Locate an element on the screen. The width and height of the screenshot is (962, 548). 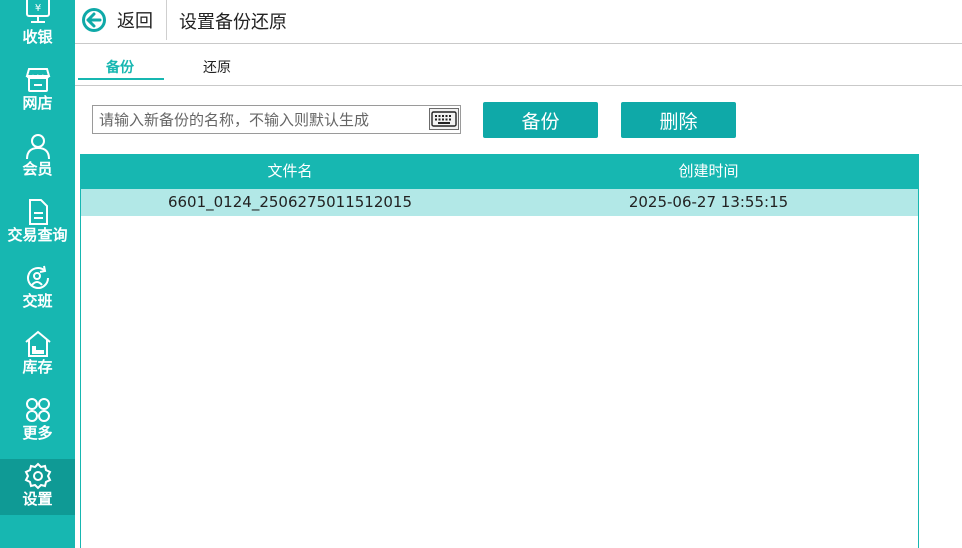
sidebar-item-label: 会员 is located at coordinates (37, 169).